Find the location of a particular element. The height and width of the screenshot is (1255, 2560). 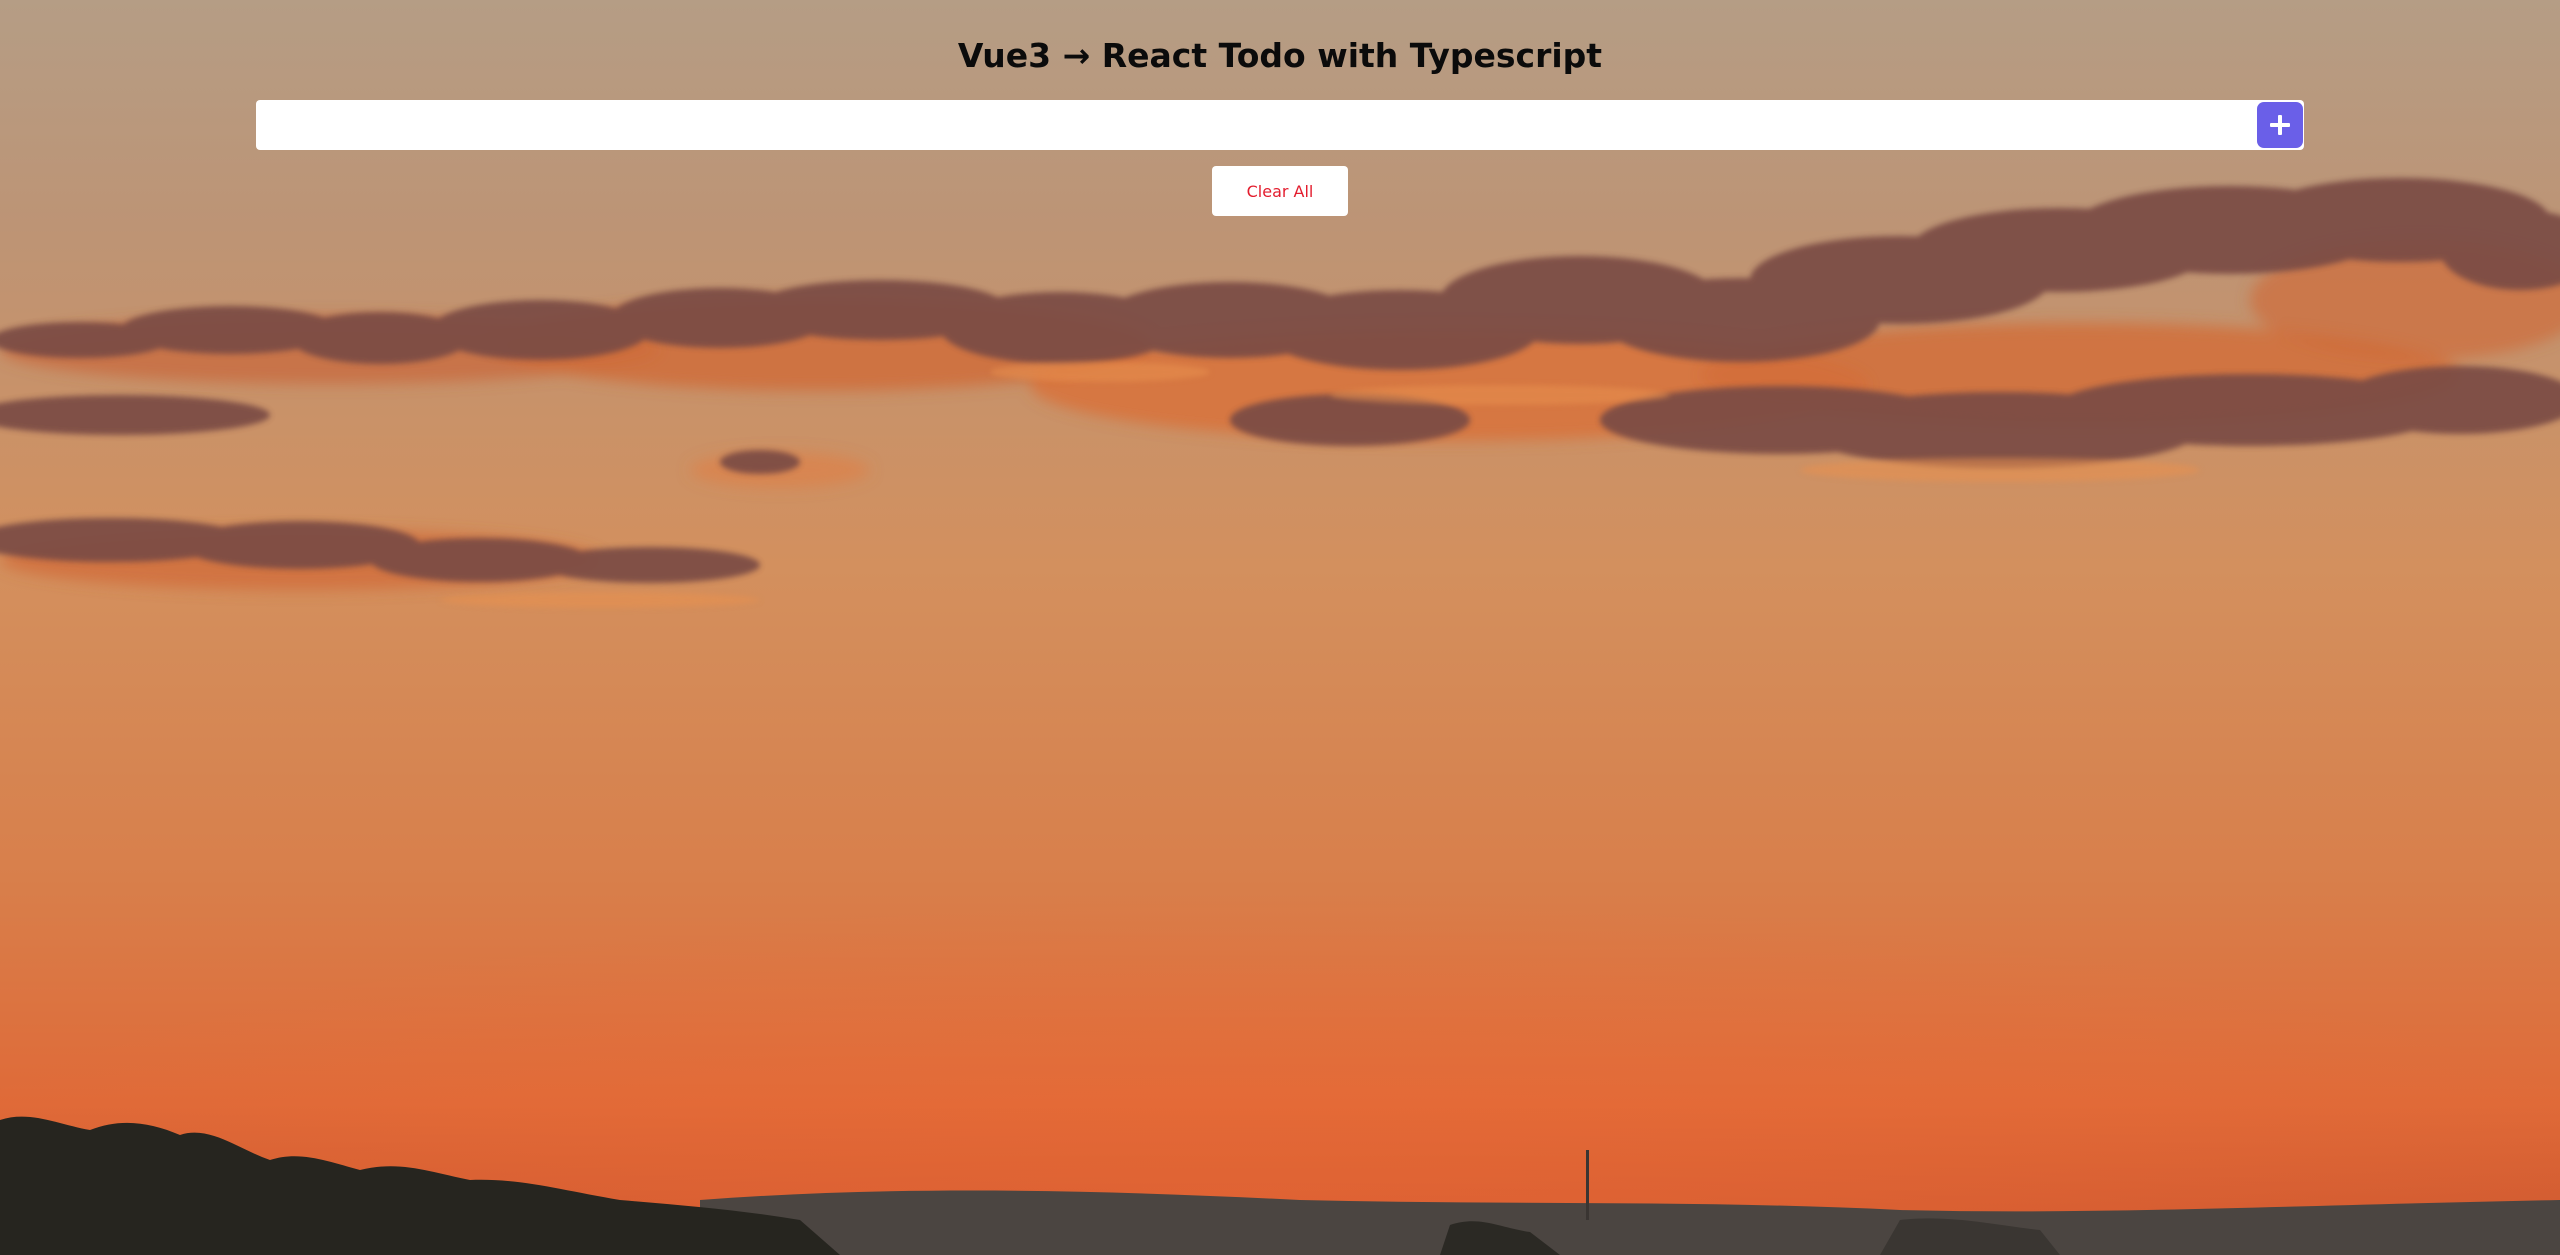

todo-input-row is located at coordinates (1280, 125).